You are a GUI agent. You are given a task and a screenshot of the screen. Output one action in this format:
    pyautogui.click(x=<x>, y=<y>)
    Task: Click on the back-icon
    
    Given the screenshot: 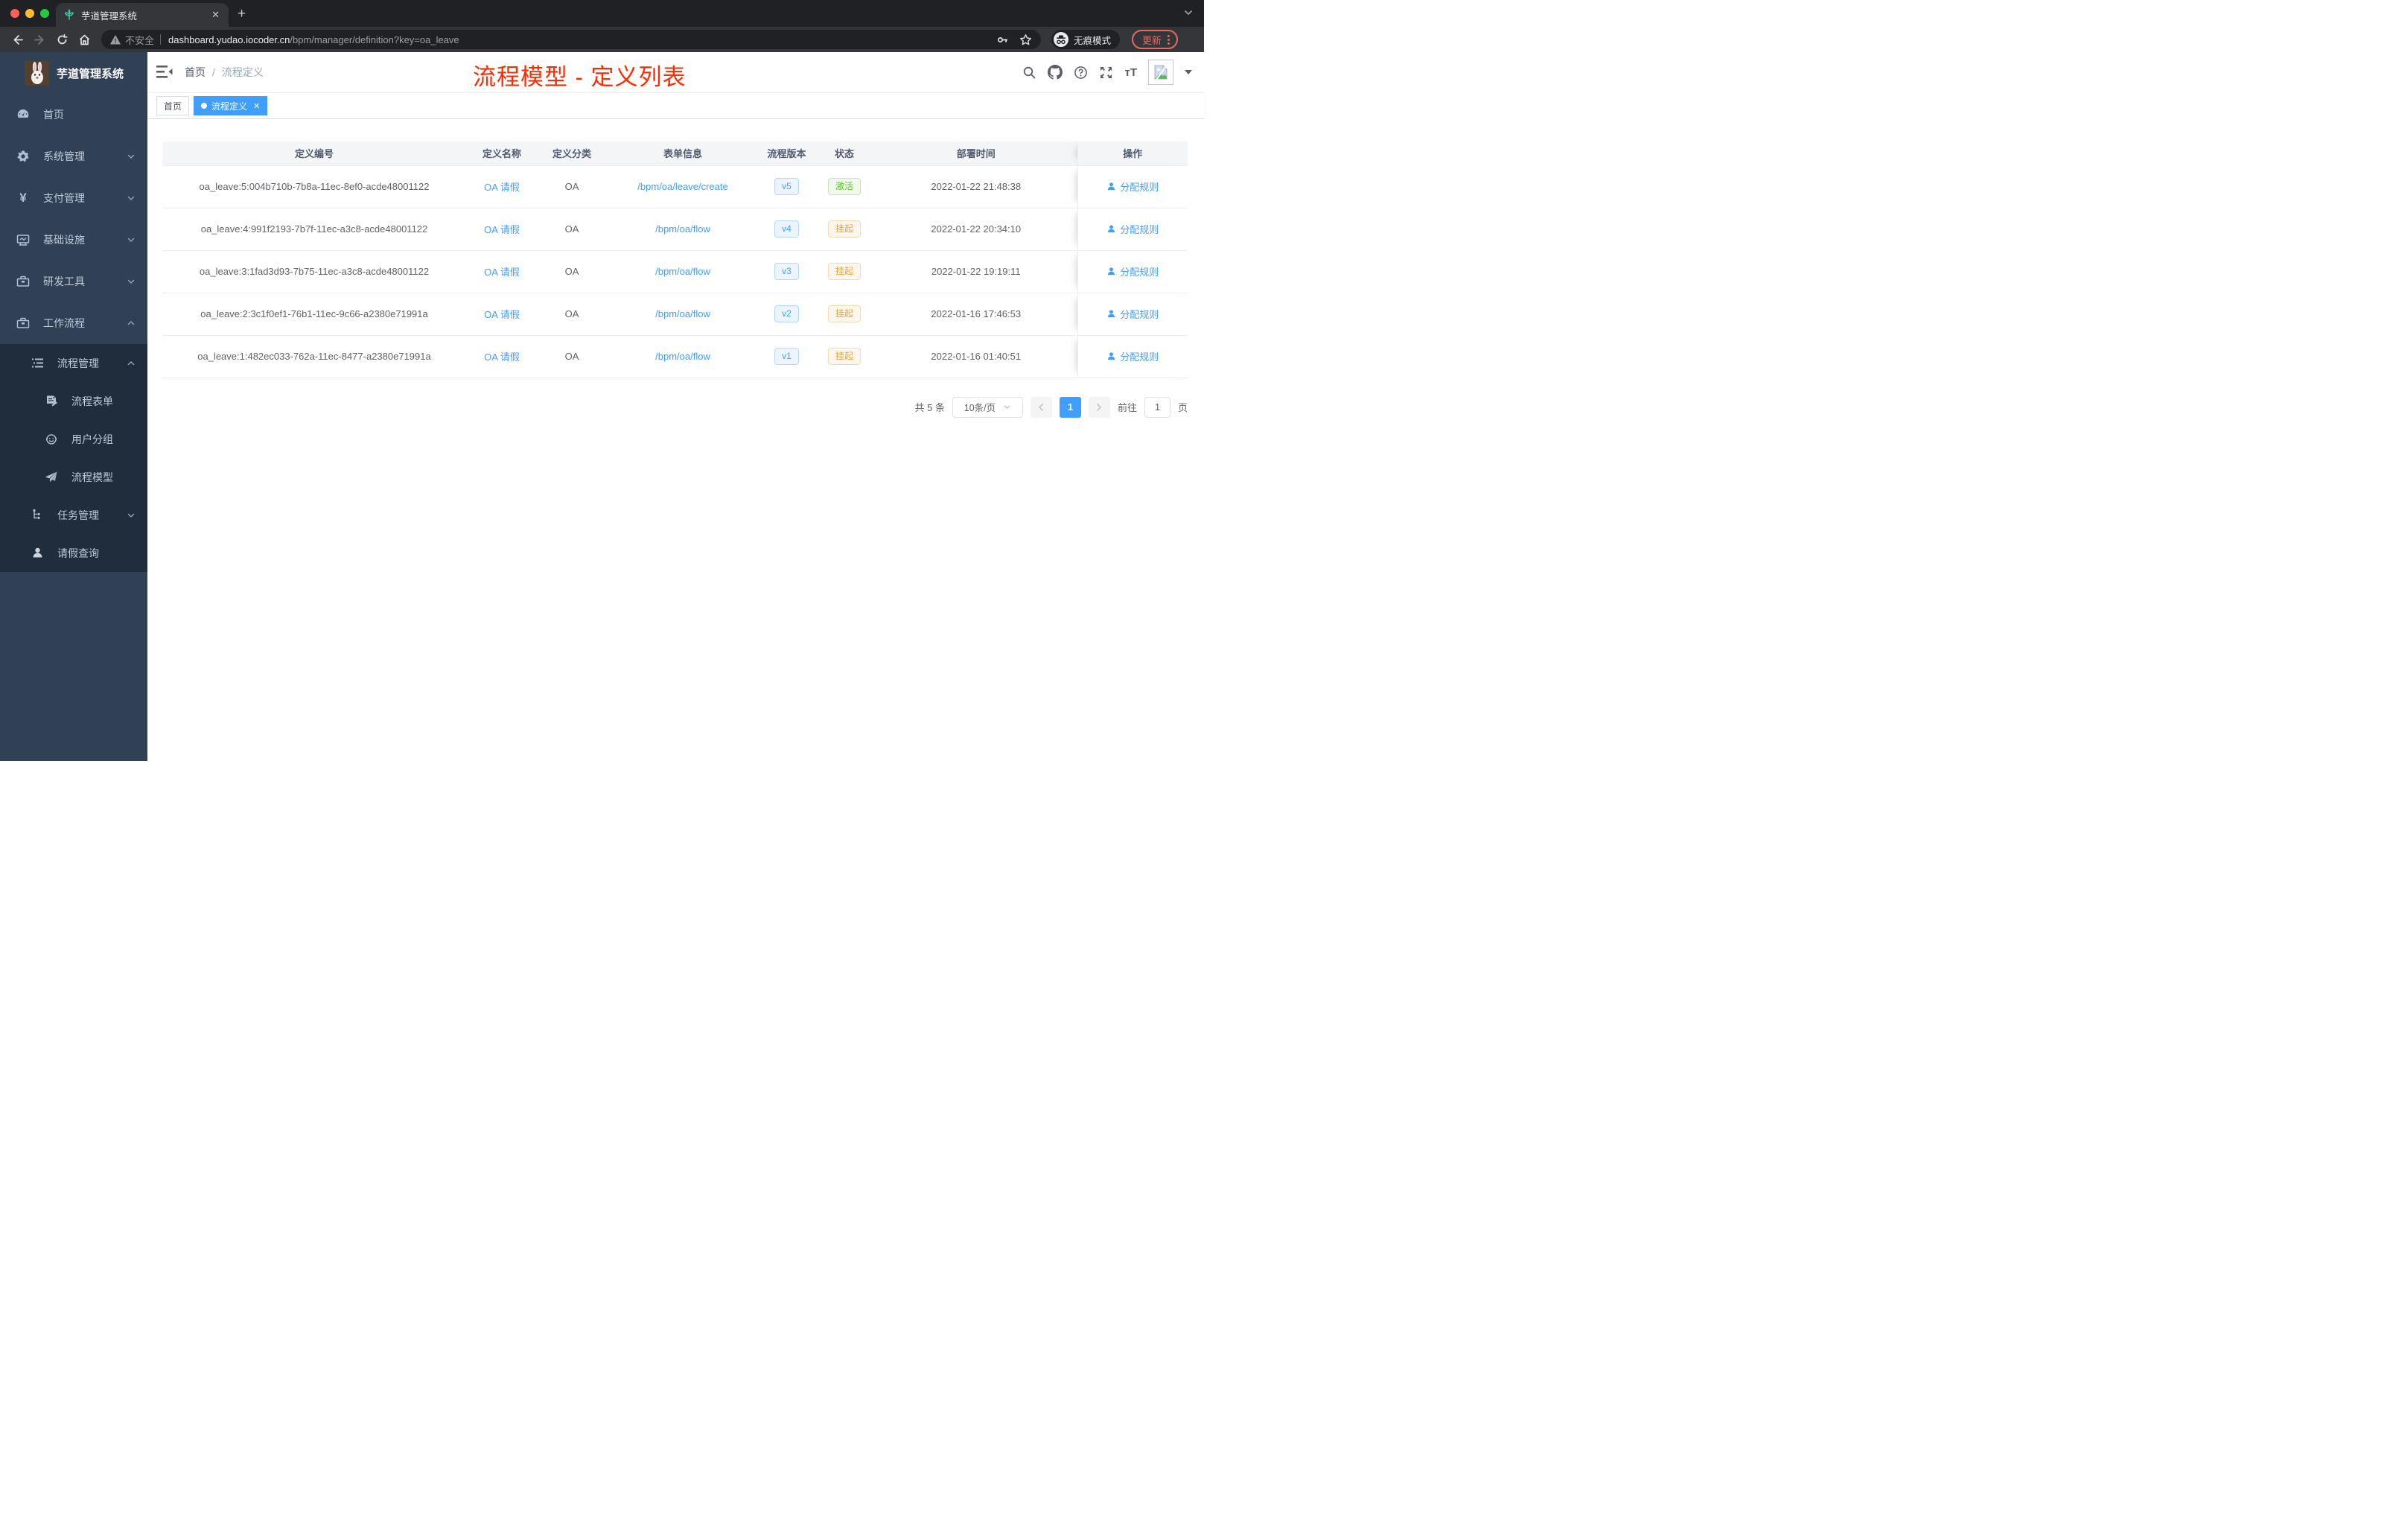 What is the action you would take?
    pyautogui.click(x=17, y=39)
    